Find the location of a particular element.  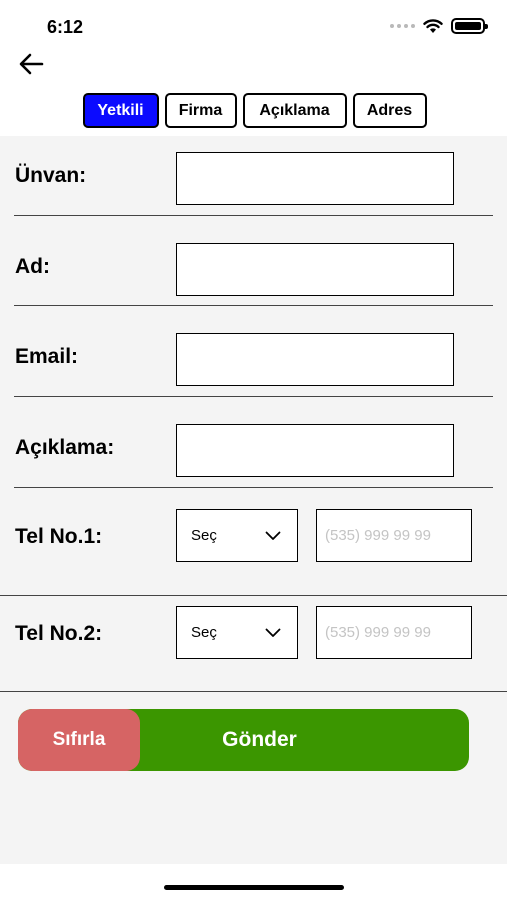

action-bar: Gönder Sıfırla is located at coordinates (243, 740).